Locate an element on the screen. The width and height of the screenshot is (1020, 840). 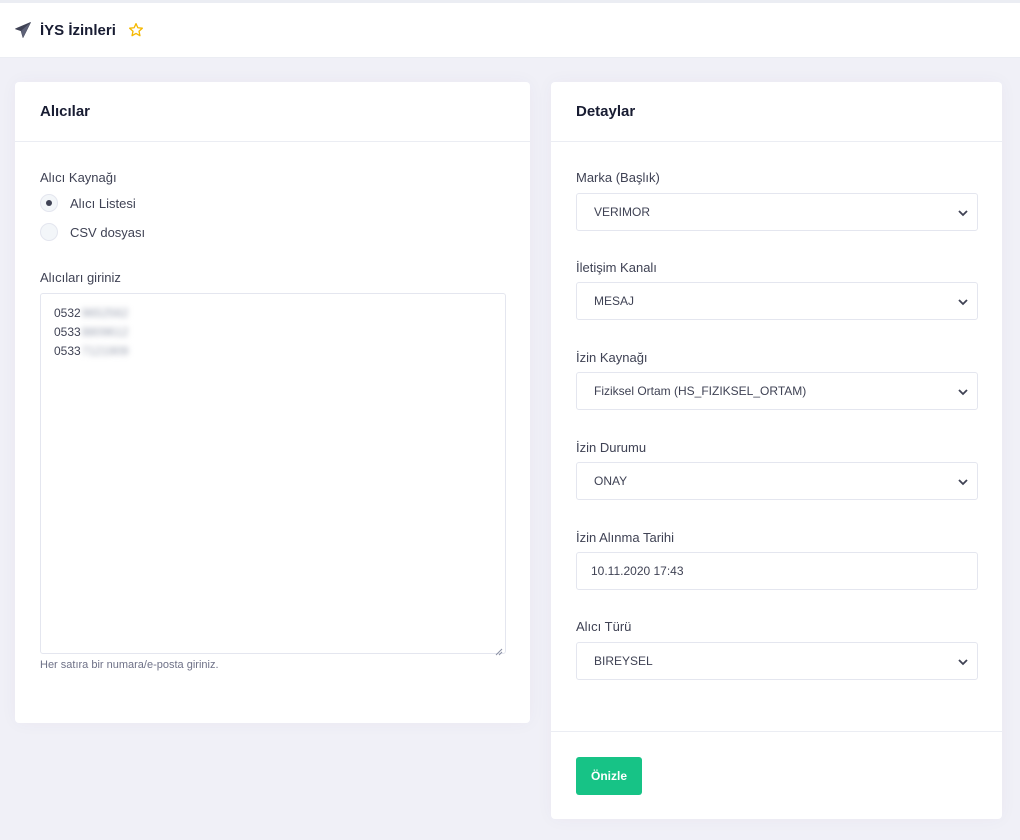
details-card-footer: Önizle is located at coordinates (776, 775).